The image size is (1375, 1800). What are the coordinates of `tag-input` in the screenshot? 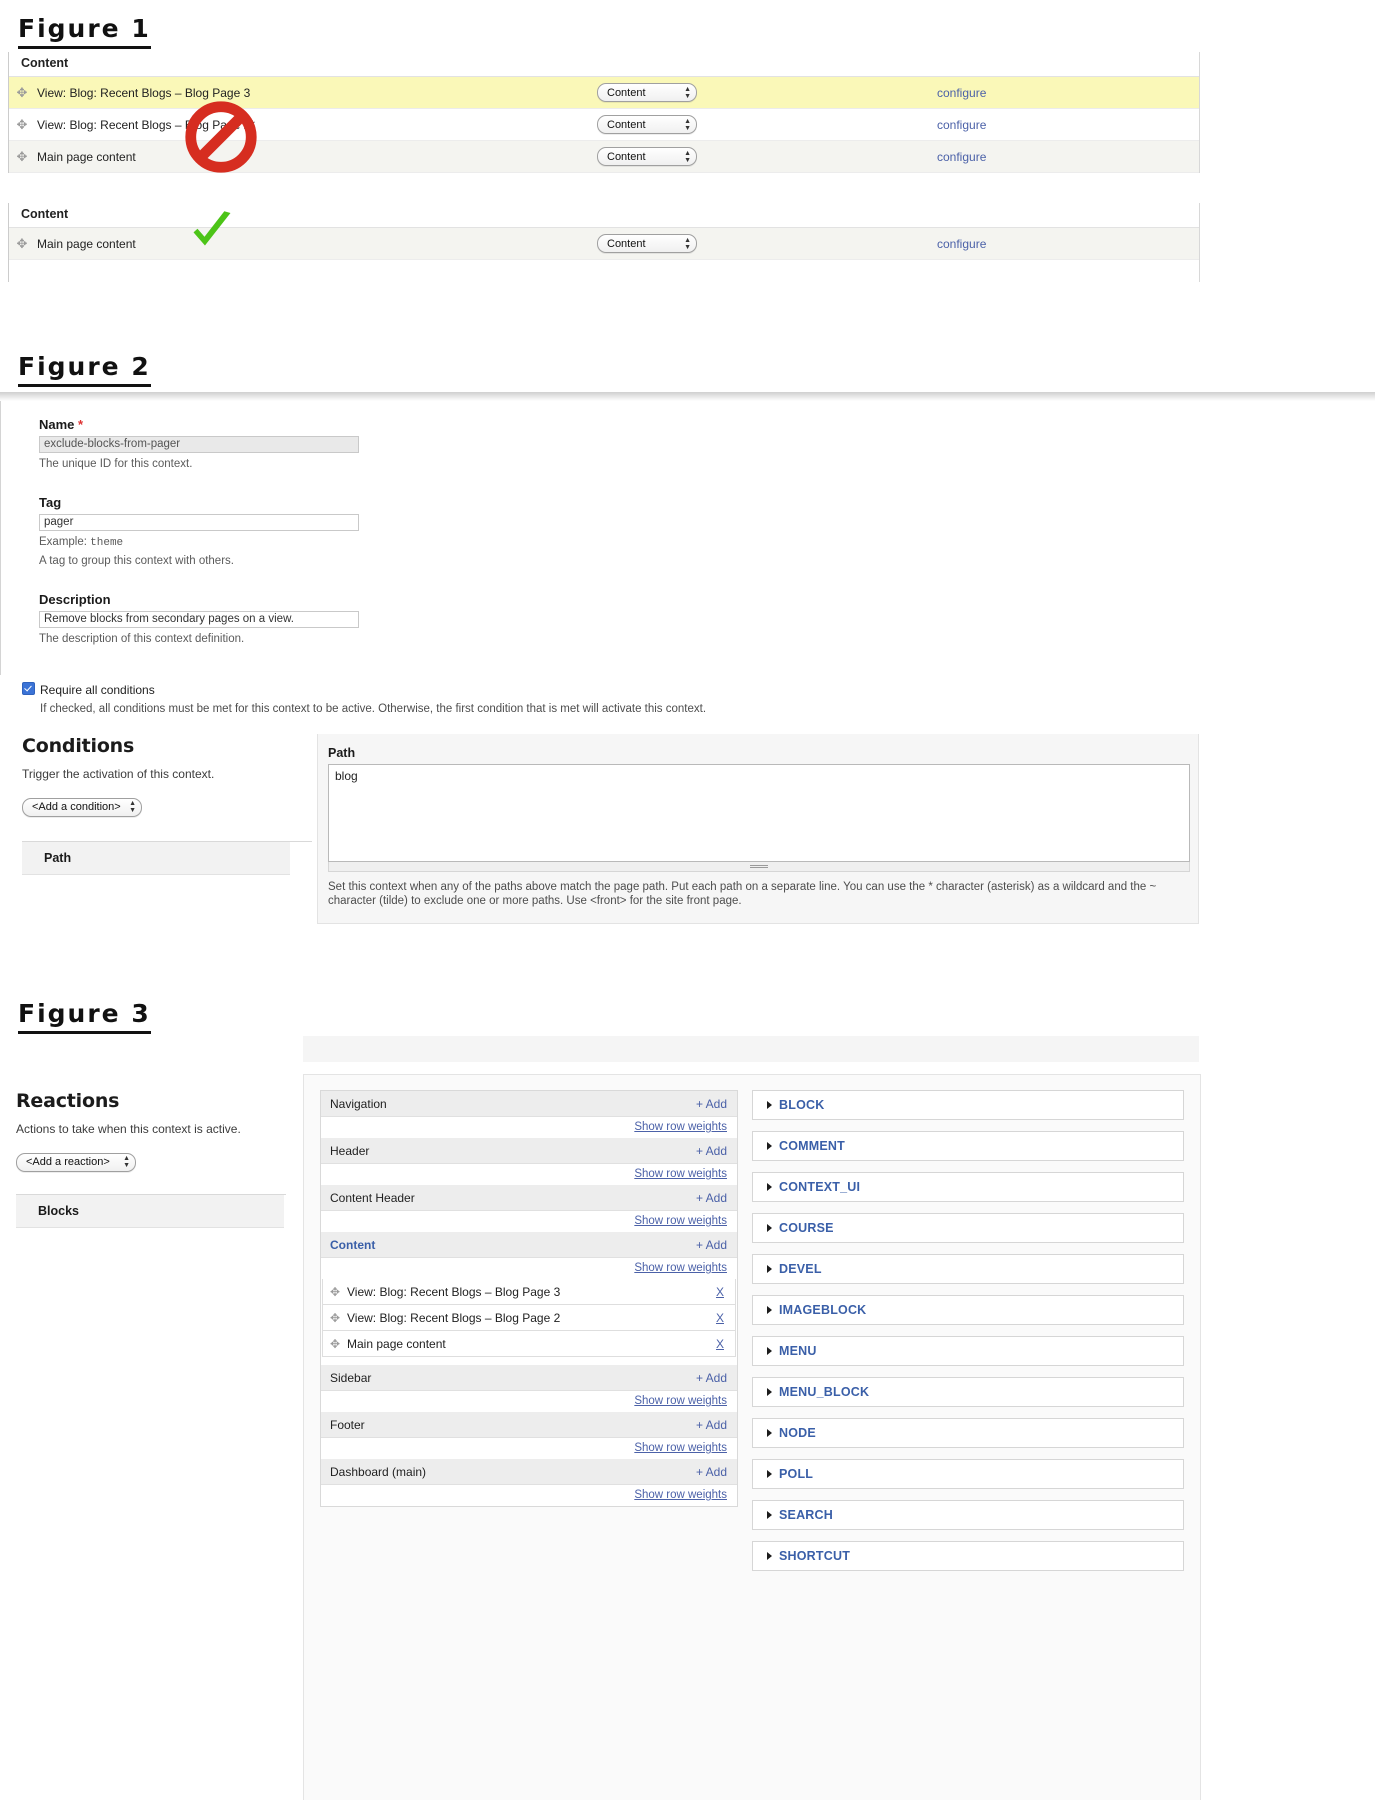 It's located at (199, 522).